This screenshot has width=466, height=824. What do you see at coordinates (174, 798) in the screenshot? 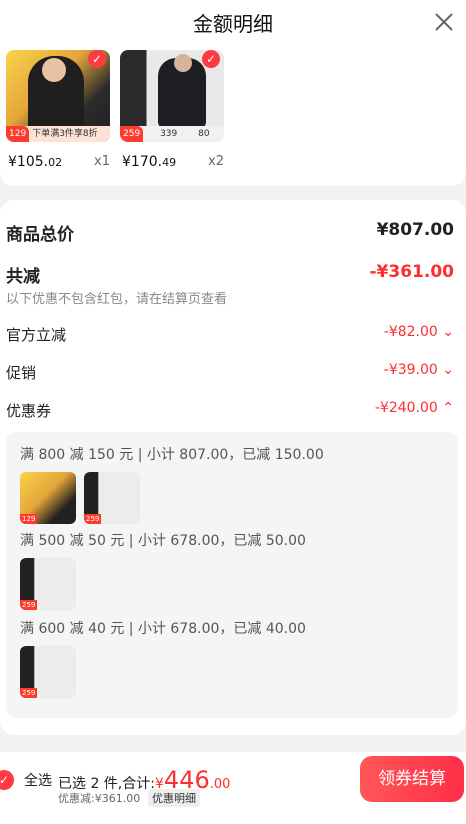
I see `discount-detail-button: 优惠明细` at bounding box center [174, 798].